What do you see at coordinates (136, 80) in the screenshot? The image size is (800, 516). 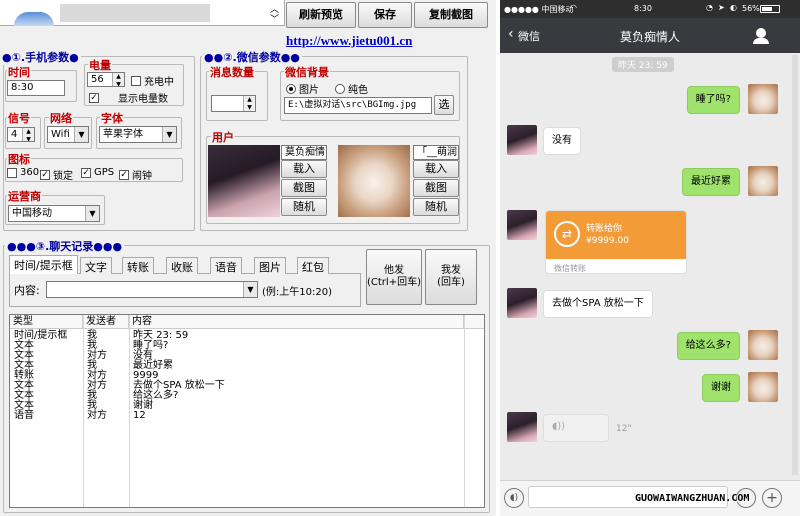 I see `checkbox-box` at bounding box center [136, 80].